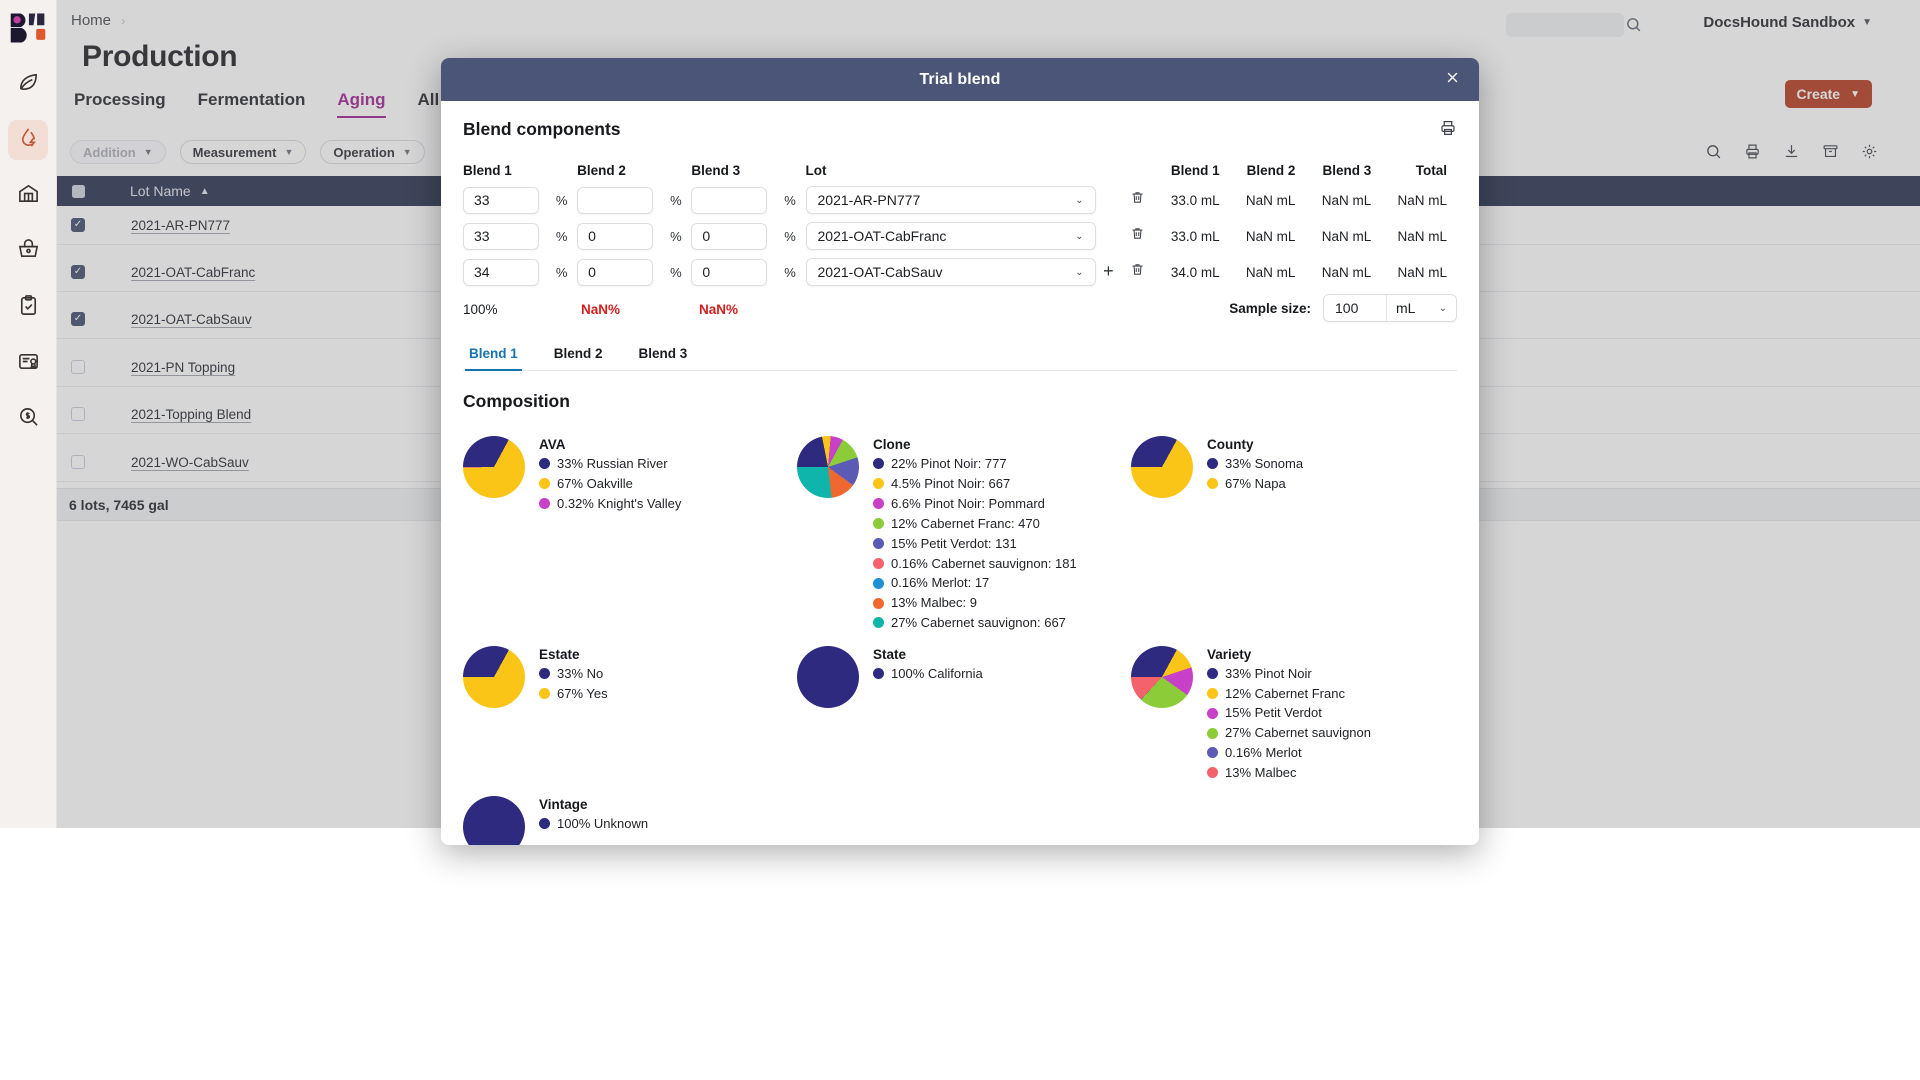 This screenshot has height=1080, width=1920. What do you see at coordinates (552, 444) in the screenshot?
I see `composition-group-name: AVA` at bounding box center [552, 444].